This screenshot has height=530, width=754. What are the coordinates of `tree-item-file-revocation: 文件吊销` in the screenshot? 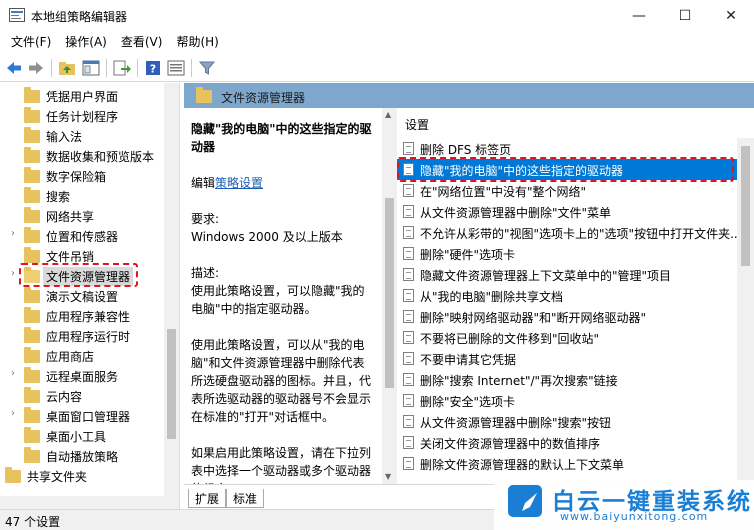 It's located at (83, 255).